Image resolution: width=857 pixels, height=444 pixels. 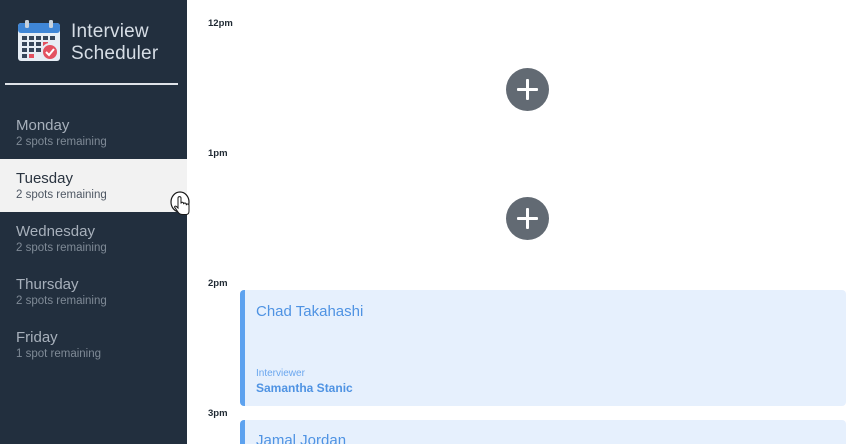 I want to click on time-label-1pm: 1pm, so click(x=218, y=153).